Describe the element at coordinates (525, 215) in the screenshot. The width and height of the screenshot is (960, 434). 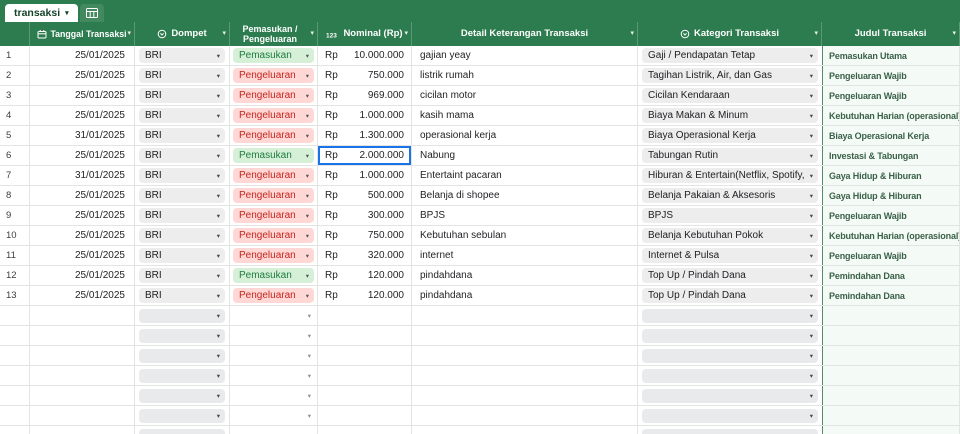
I see `detail-cell: BPJS` at that location.